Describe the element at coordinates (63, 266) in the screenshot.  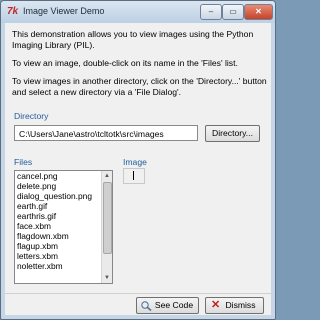
I see `file-list-item: noletter.xbm` at that location.